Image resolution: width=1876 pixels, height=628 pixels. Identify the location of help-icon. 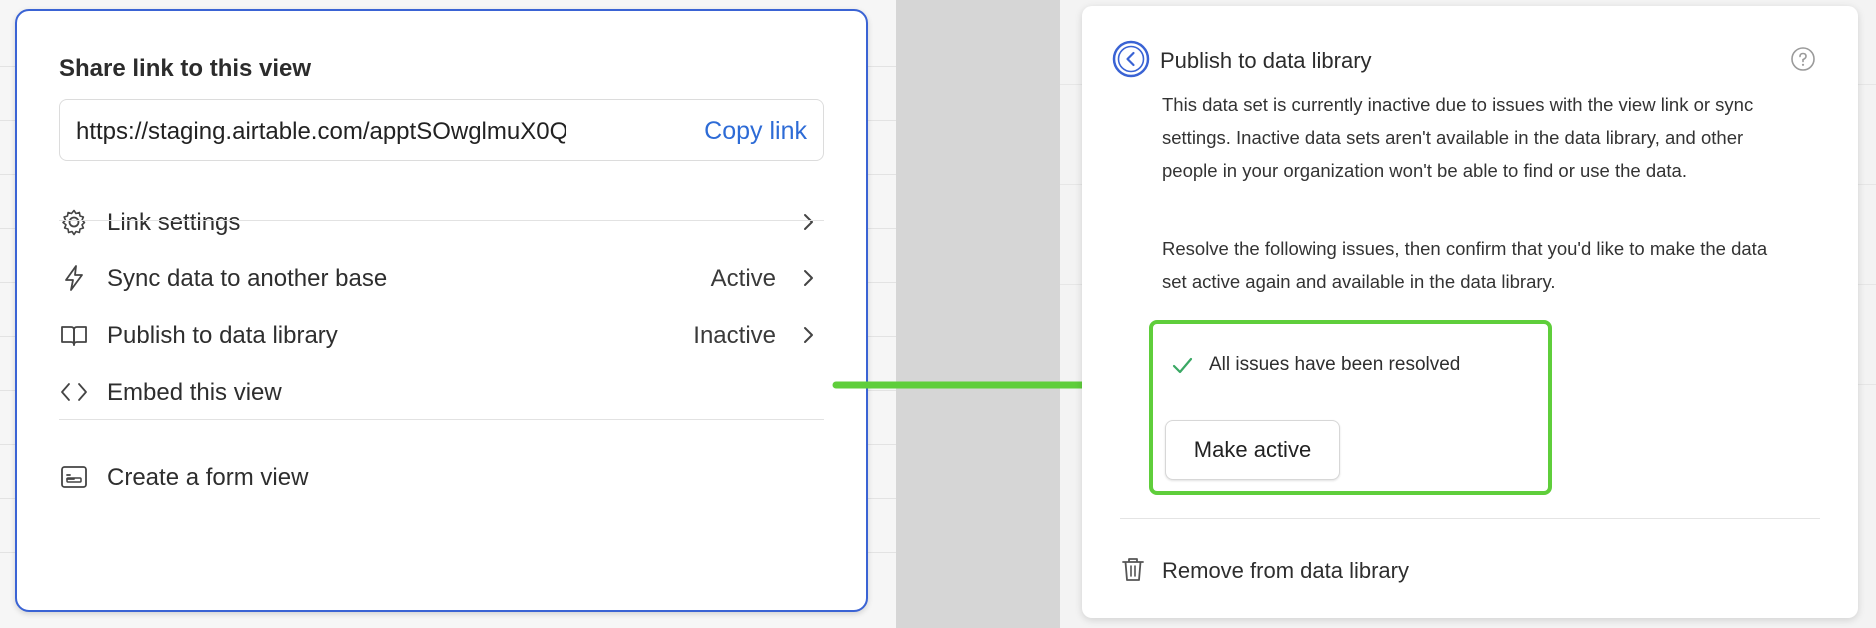
(1803, 59).